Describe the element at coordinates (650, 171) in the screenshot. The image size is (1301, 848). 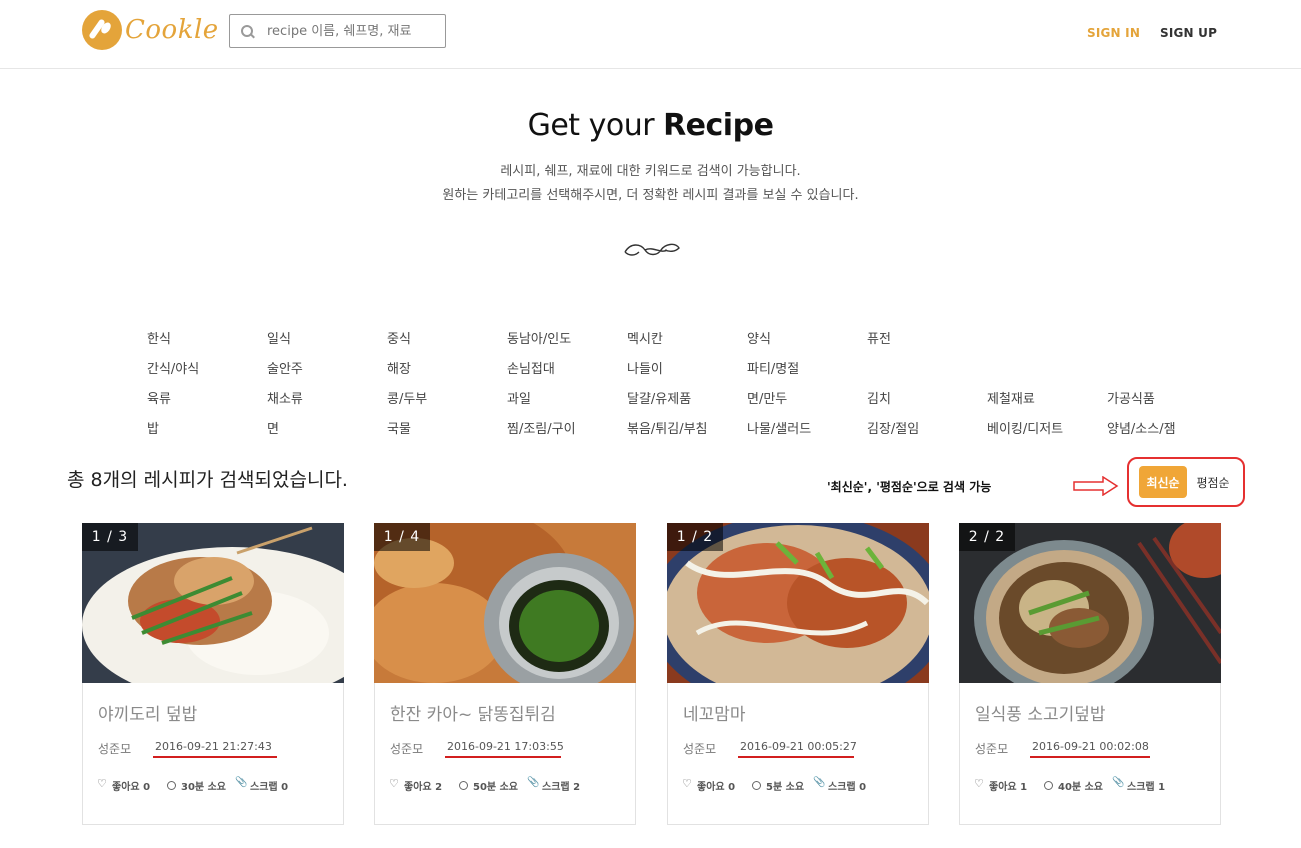
I see `hero-subtitle-1: 레시피, 쉐프, 재료에 대한 키워드로 검색이 가능합니다.` at that location.